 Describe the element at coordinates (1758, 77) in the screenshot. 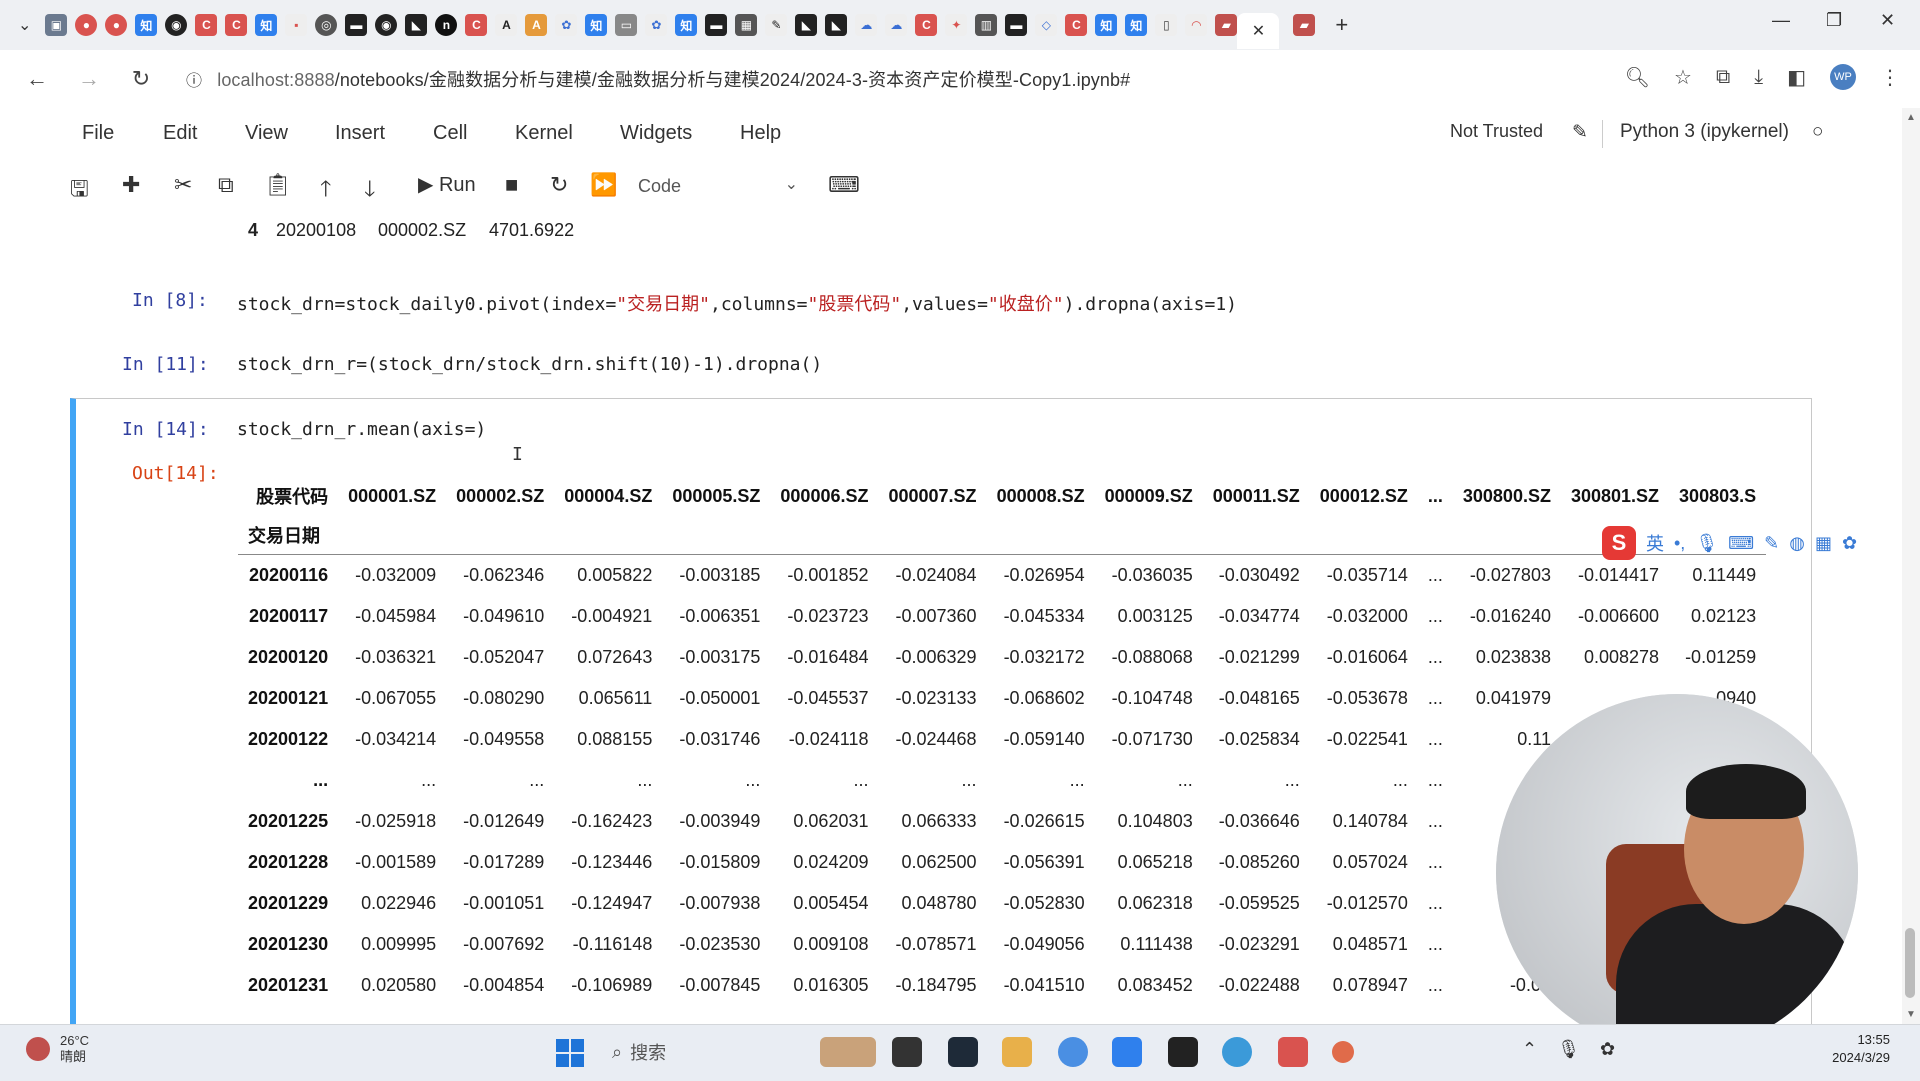

I see `download-icon: ⤓` at that location.